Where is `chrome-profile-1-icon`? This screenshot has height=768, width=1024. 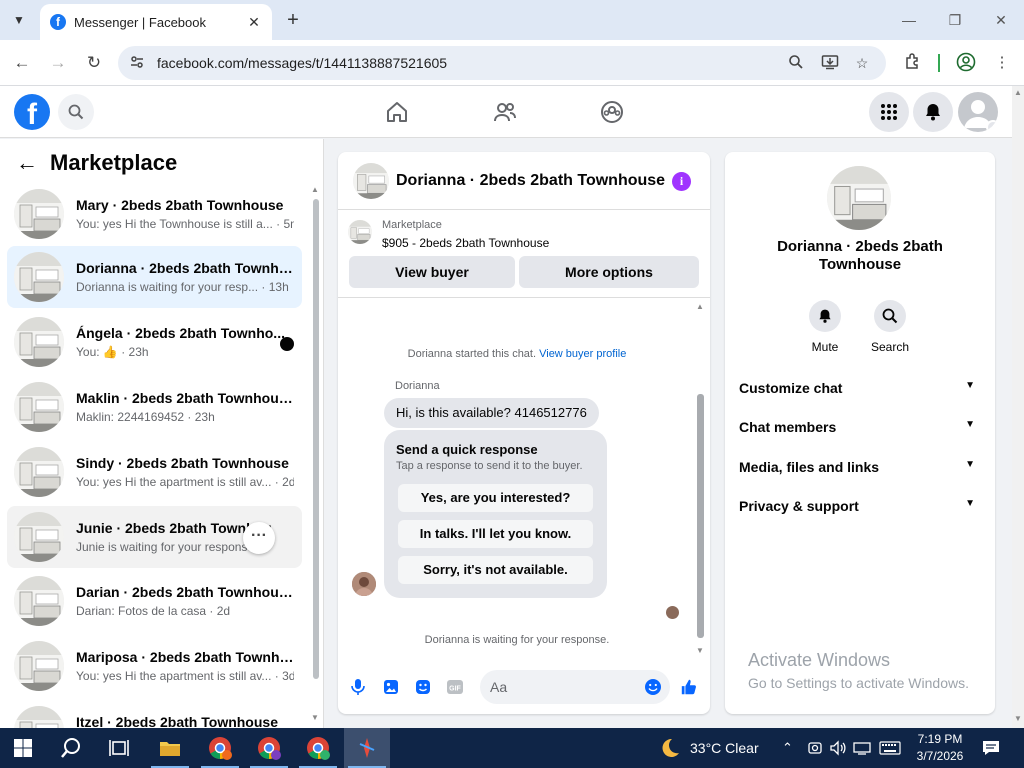 chrome-profile-1-icon is located at coordinates (220, 748).